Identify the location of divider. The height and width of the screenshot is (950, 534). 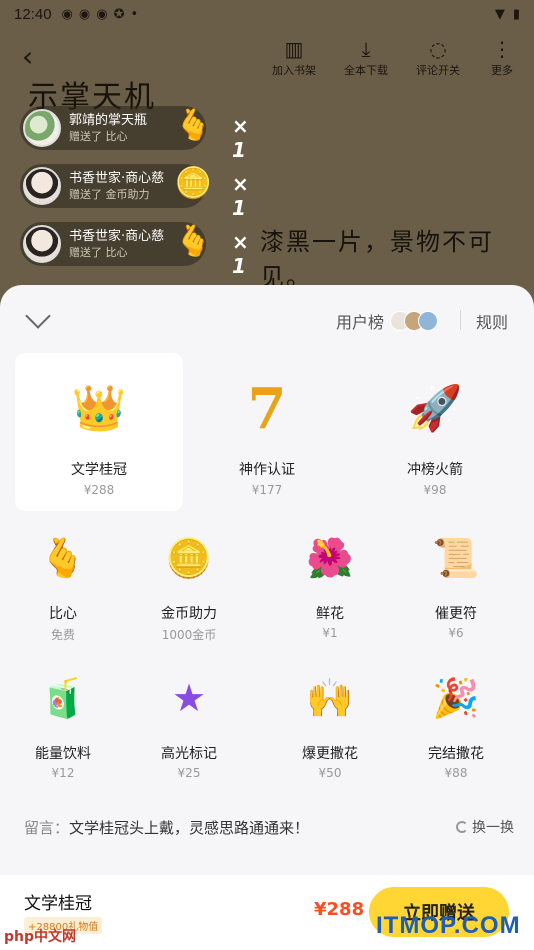
(460, 320).